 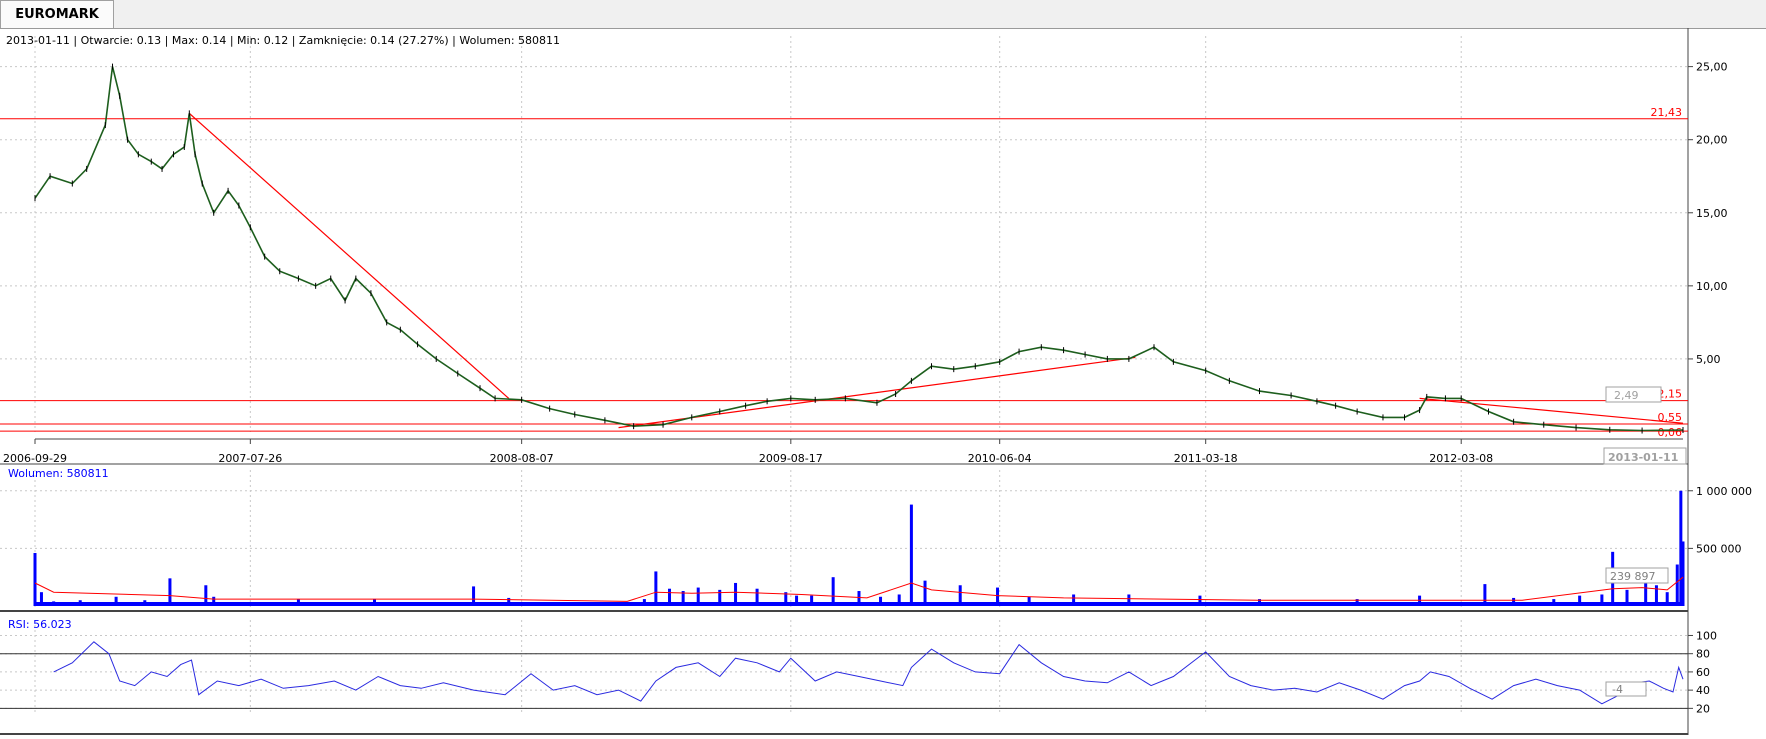 I want to click on date-tick-label-3: 2009-08-17, so click(x=791, y=458).